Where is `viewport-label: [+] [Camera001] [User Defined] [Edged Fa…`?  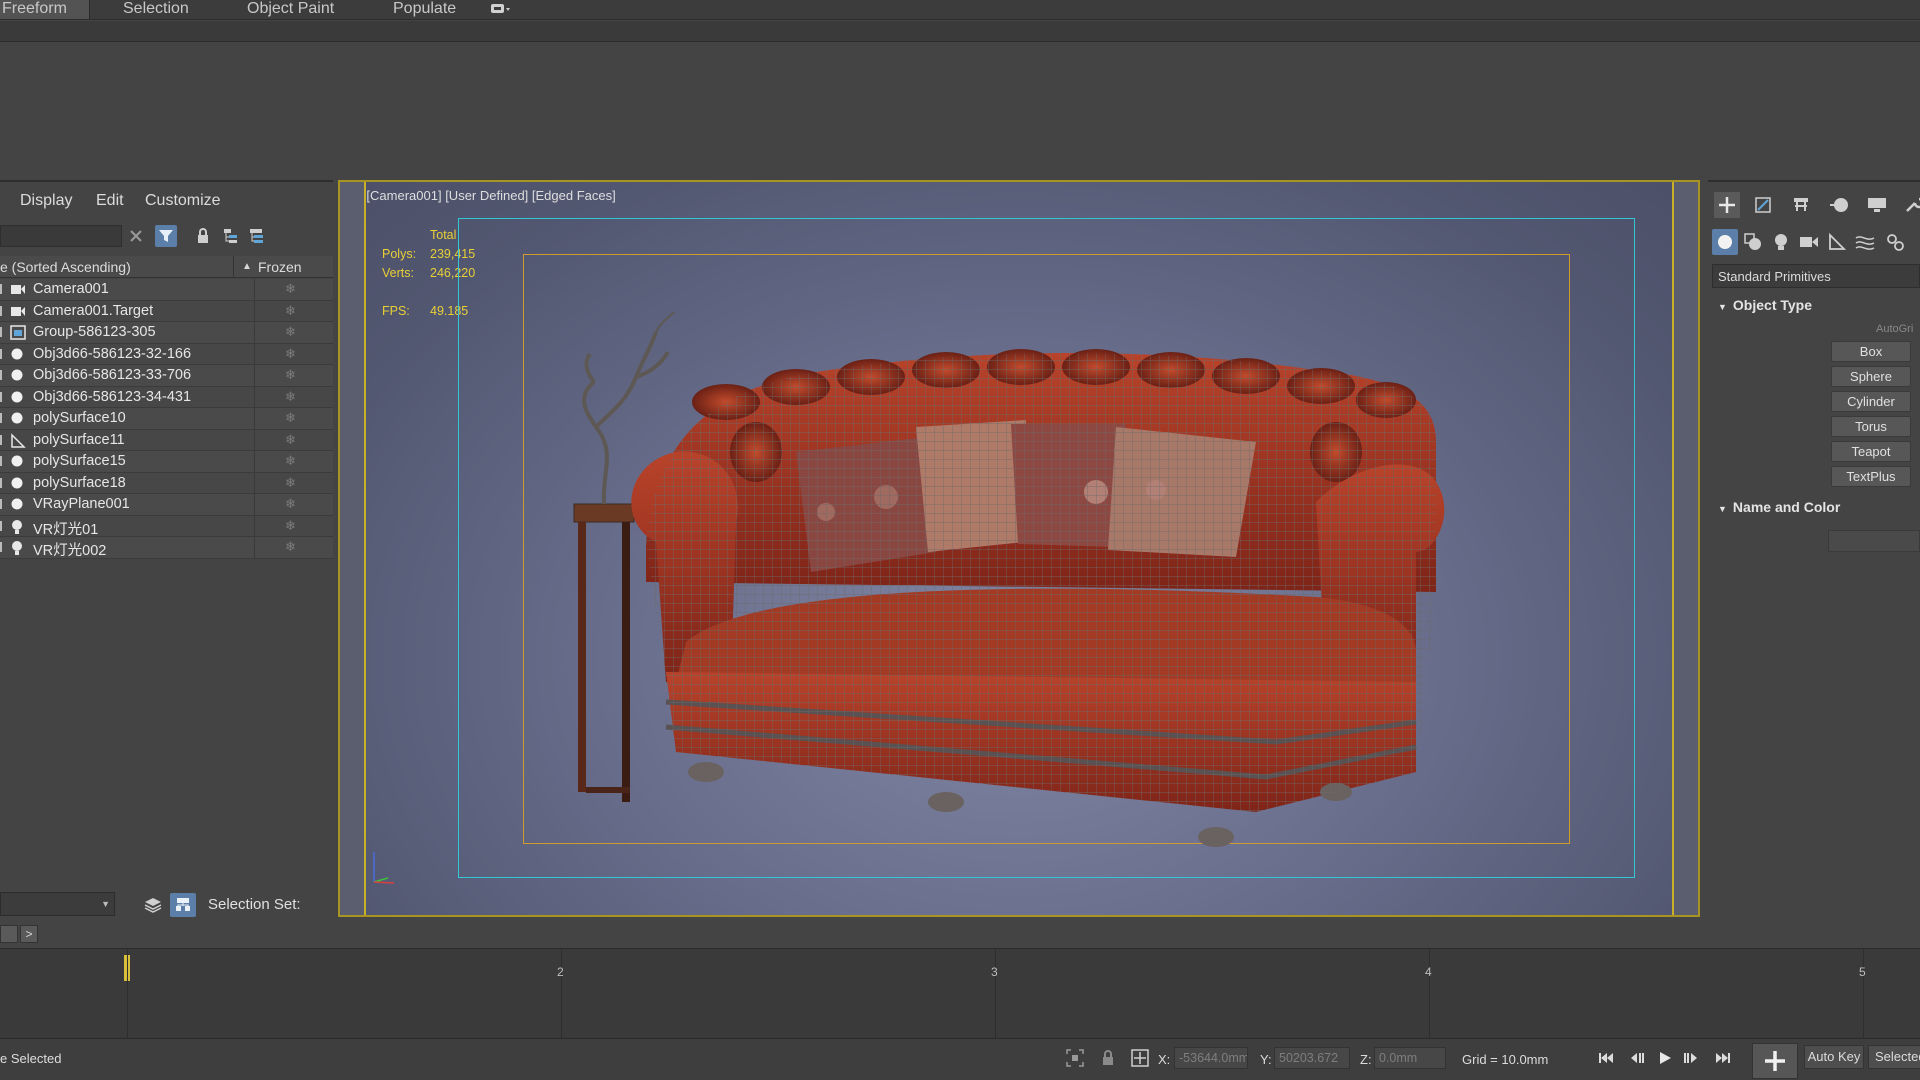
viewport-label: [+] [Camera001] [User Defined] [Edged Fa… is located at coordinates (491, 195).